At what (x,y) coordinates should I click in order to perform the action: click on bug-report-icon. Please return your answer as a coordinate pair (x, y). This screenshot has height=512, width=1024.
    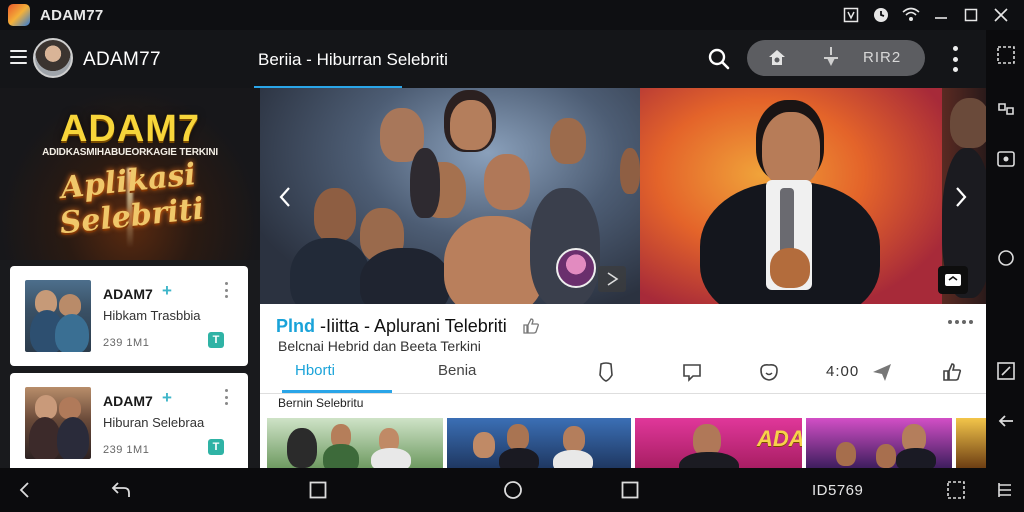
    Looking at the image, I should click on (851, 15).